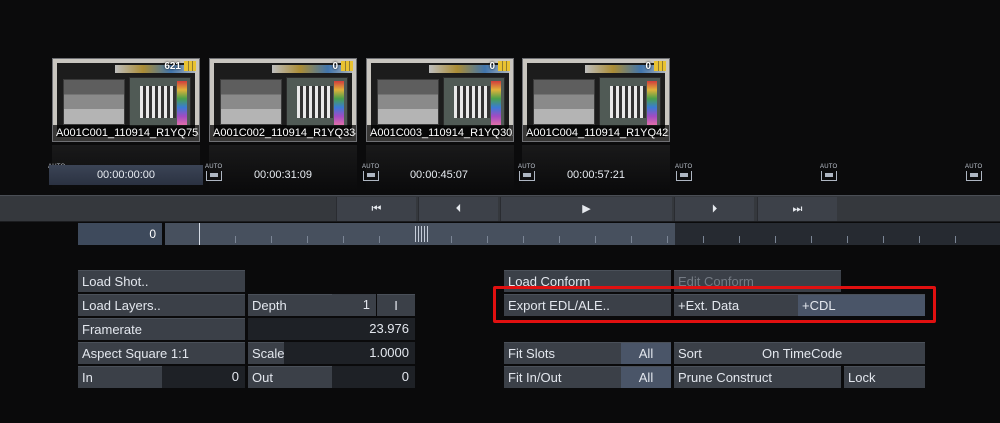 The width and height of the screenshot is (1000, 423). What do you see at coordinates (172, 66) in the screenshot?
I see `clip-count: 621` at bounding box center [172, 66].